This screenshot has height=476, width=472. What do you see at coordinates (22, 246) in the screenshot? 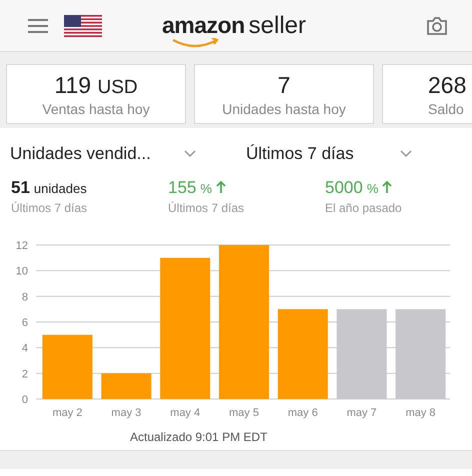
I see `y-tick-label: 12` at bounding box center [22, 246].